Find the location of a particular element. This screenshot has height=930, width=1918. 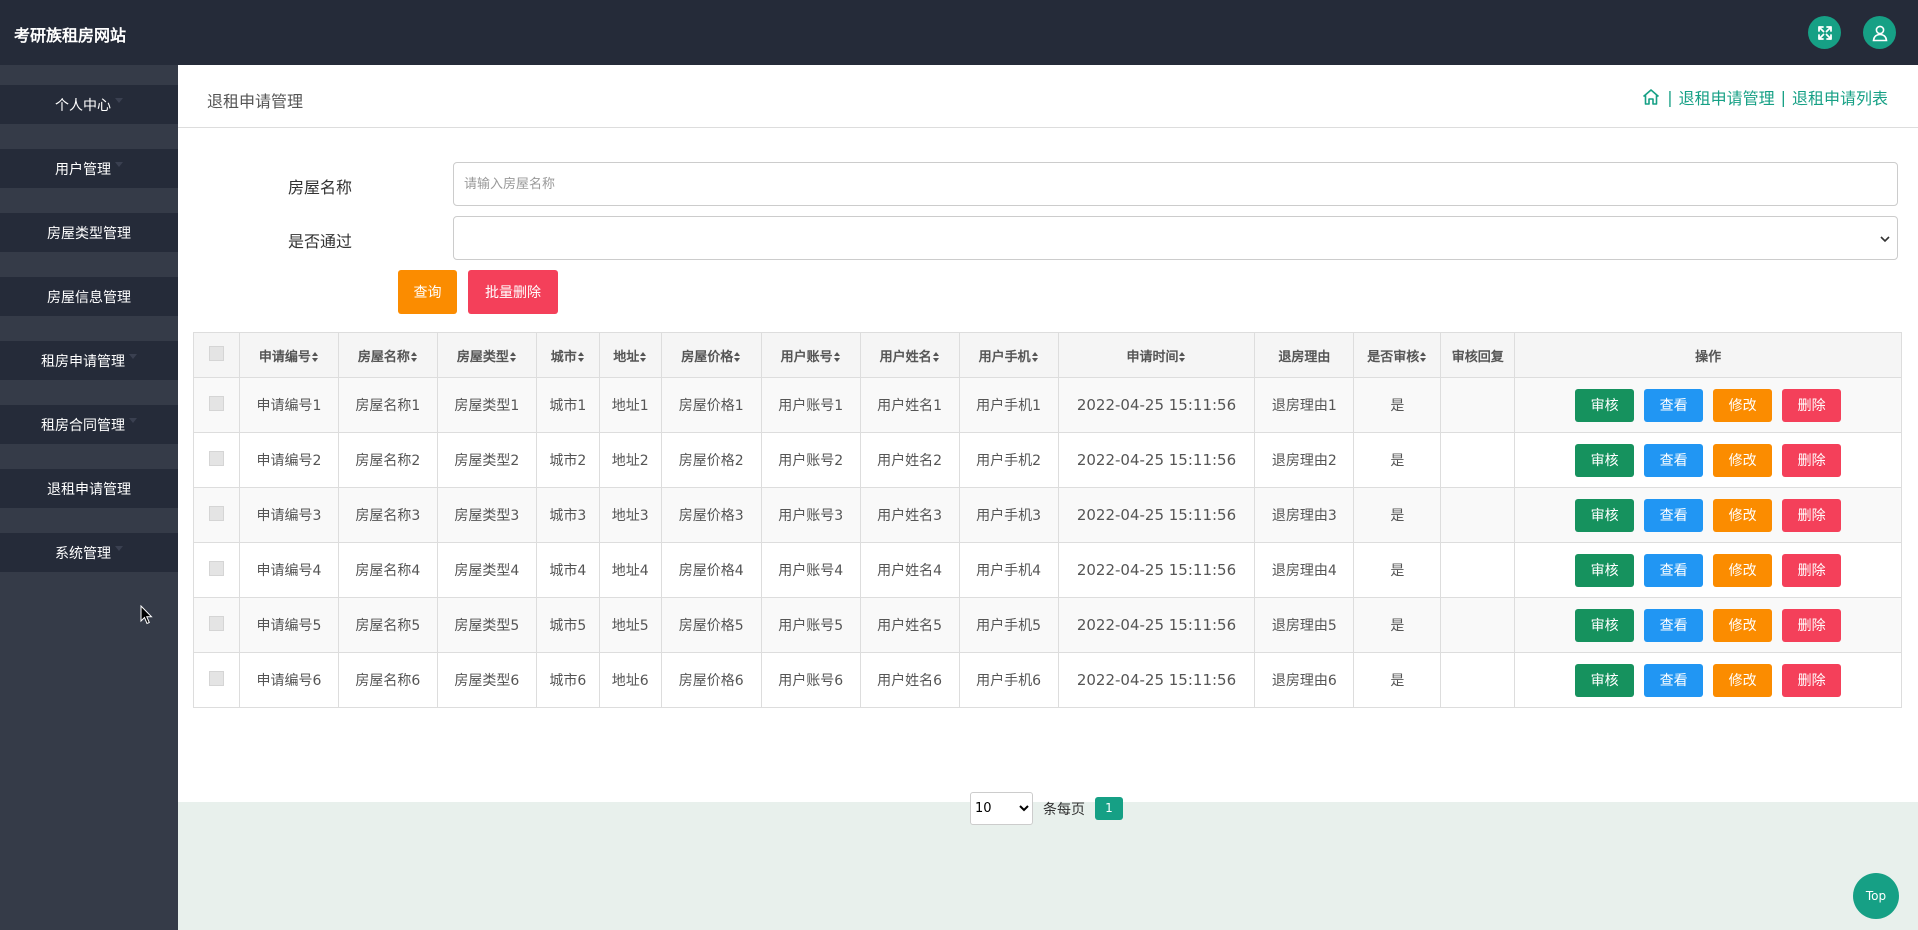

column-header: 房屋价格 is located at coordinates (711, 355).